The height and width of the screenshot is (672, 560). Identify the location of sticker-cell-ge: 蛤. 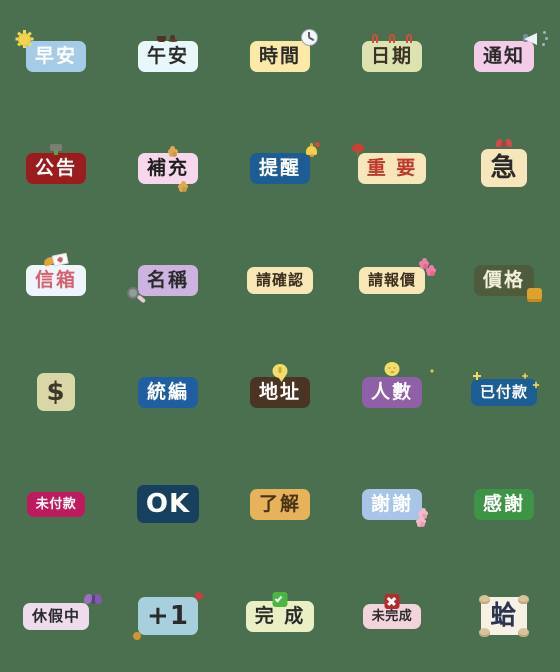
(504, 616).